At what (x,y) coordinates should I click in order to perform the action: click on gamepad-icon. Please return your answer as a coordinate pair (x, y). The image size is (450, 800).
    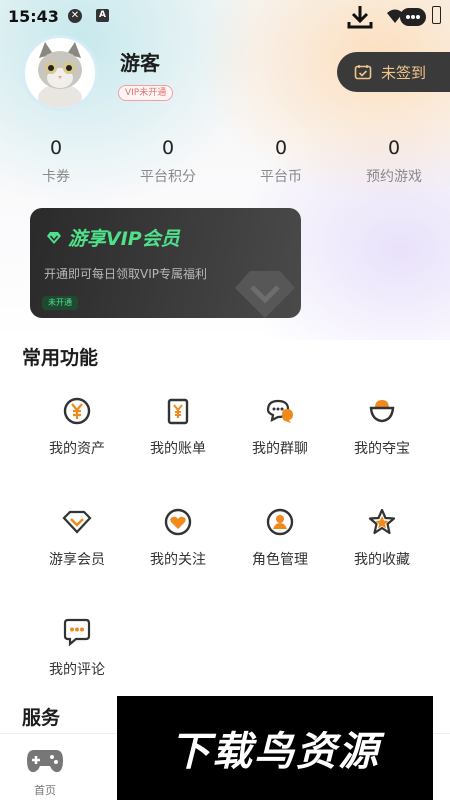
    Looking at the image, I should click on (45, 761).